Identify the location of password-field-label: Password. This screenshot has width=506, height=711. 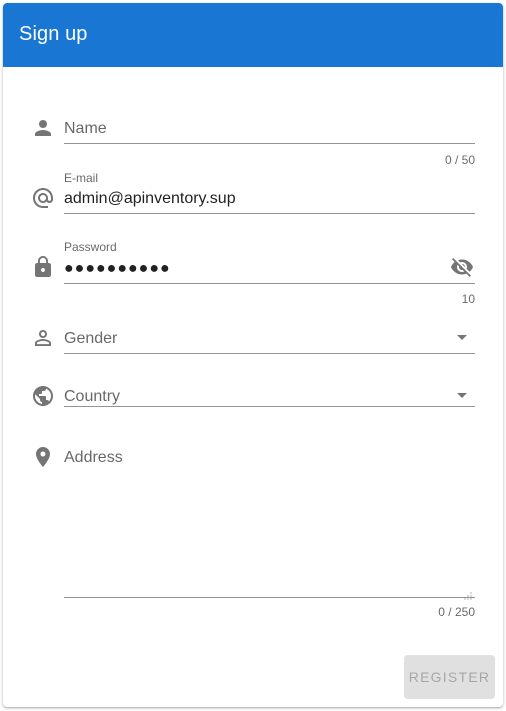
(90, 247).